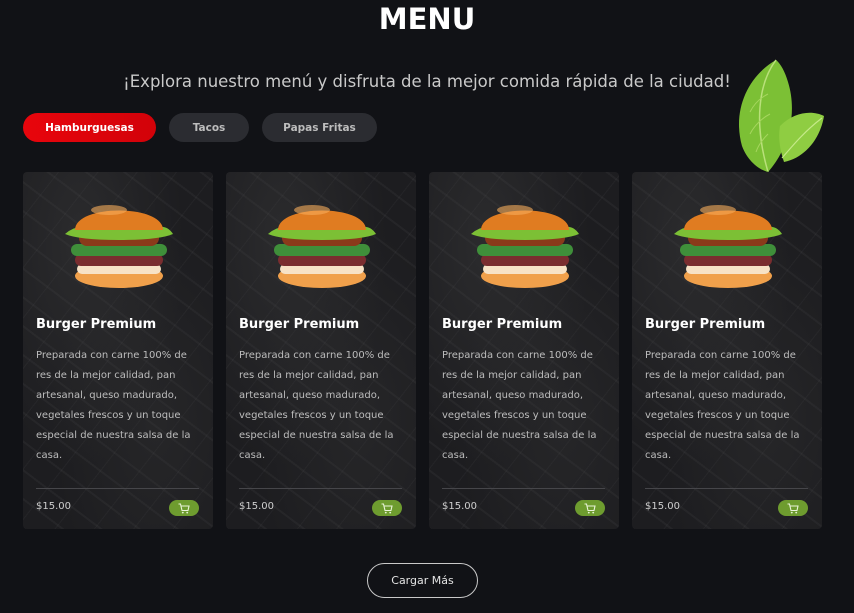 The height and width of the screenshot is (613, 854). I want to click on load-more-button: Cargar Más, so click(422, 580).